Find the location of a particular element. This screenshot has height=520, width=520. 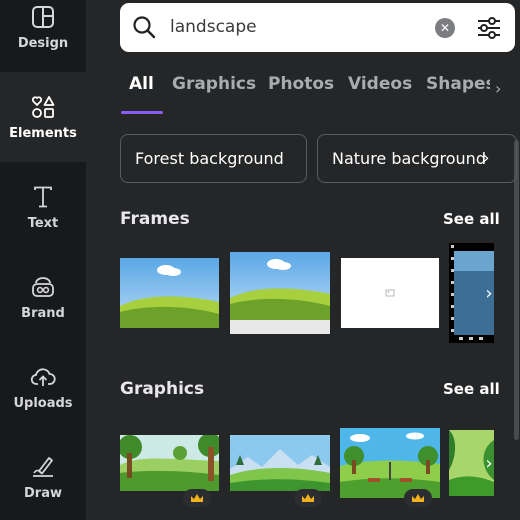

sidebar-item-label: Elements is located at coordinates (43, 133).